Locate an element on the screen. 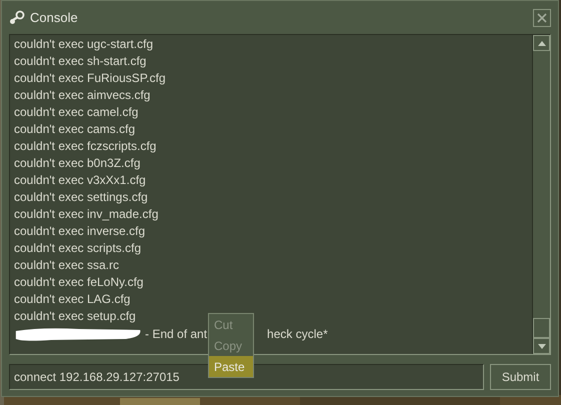 The image size is (561, 405). log-line: couldn't exec aimvecs.cfg is located at coordinates (82, 95).